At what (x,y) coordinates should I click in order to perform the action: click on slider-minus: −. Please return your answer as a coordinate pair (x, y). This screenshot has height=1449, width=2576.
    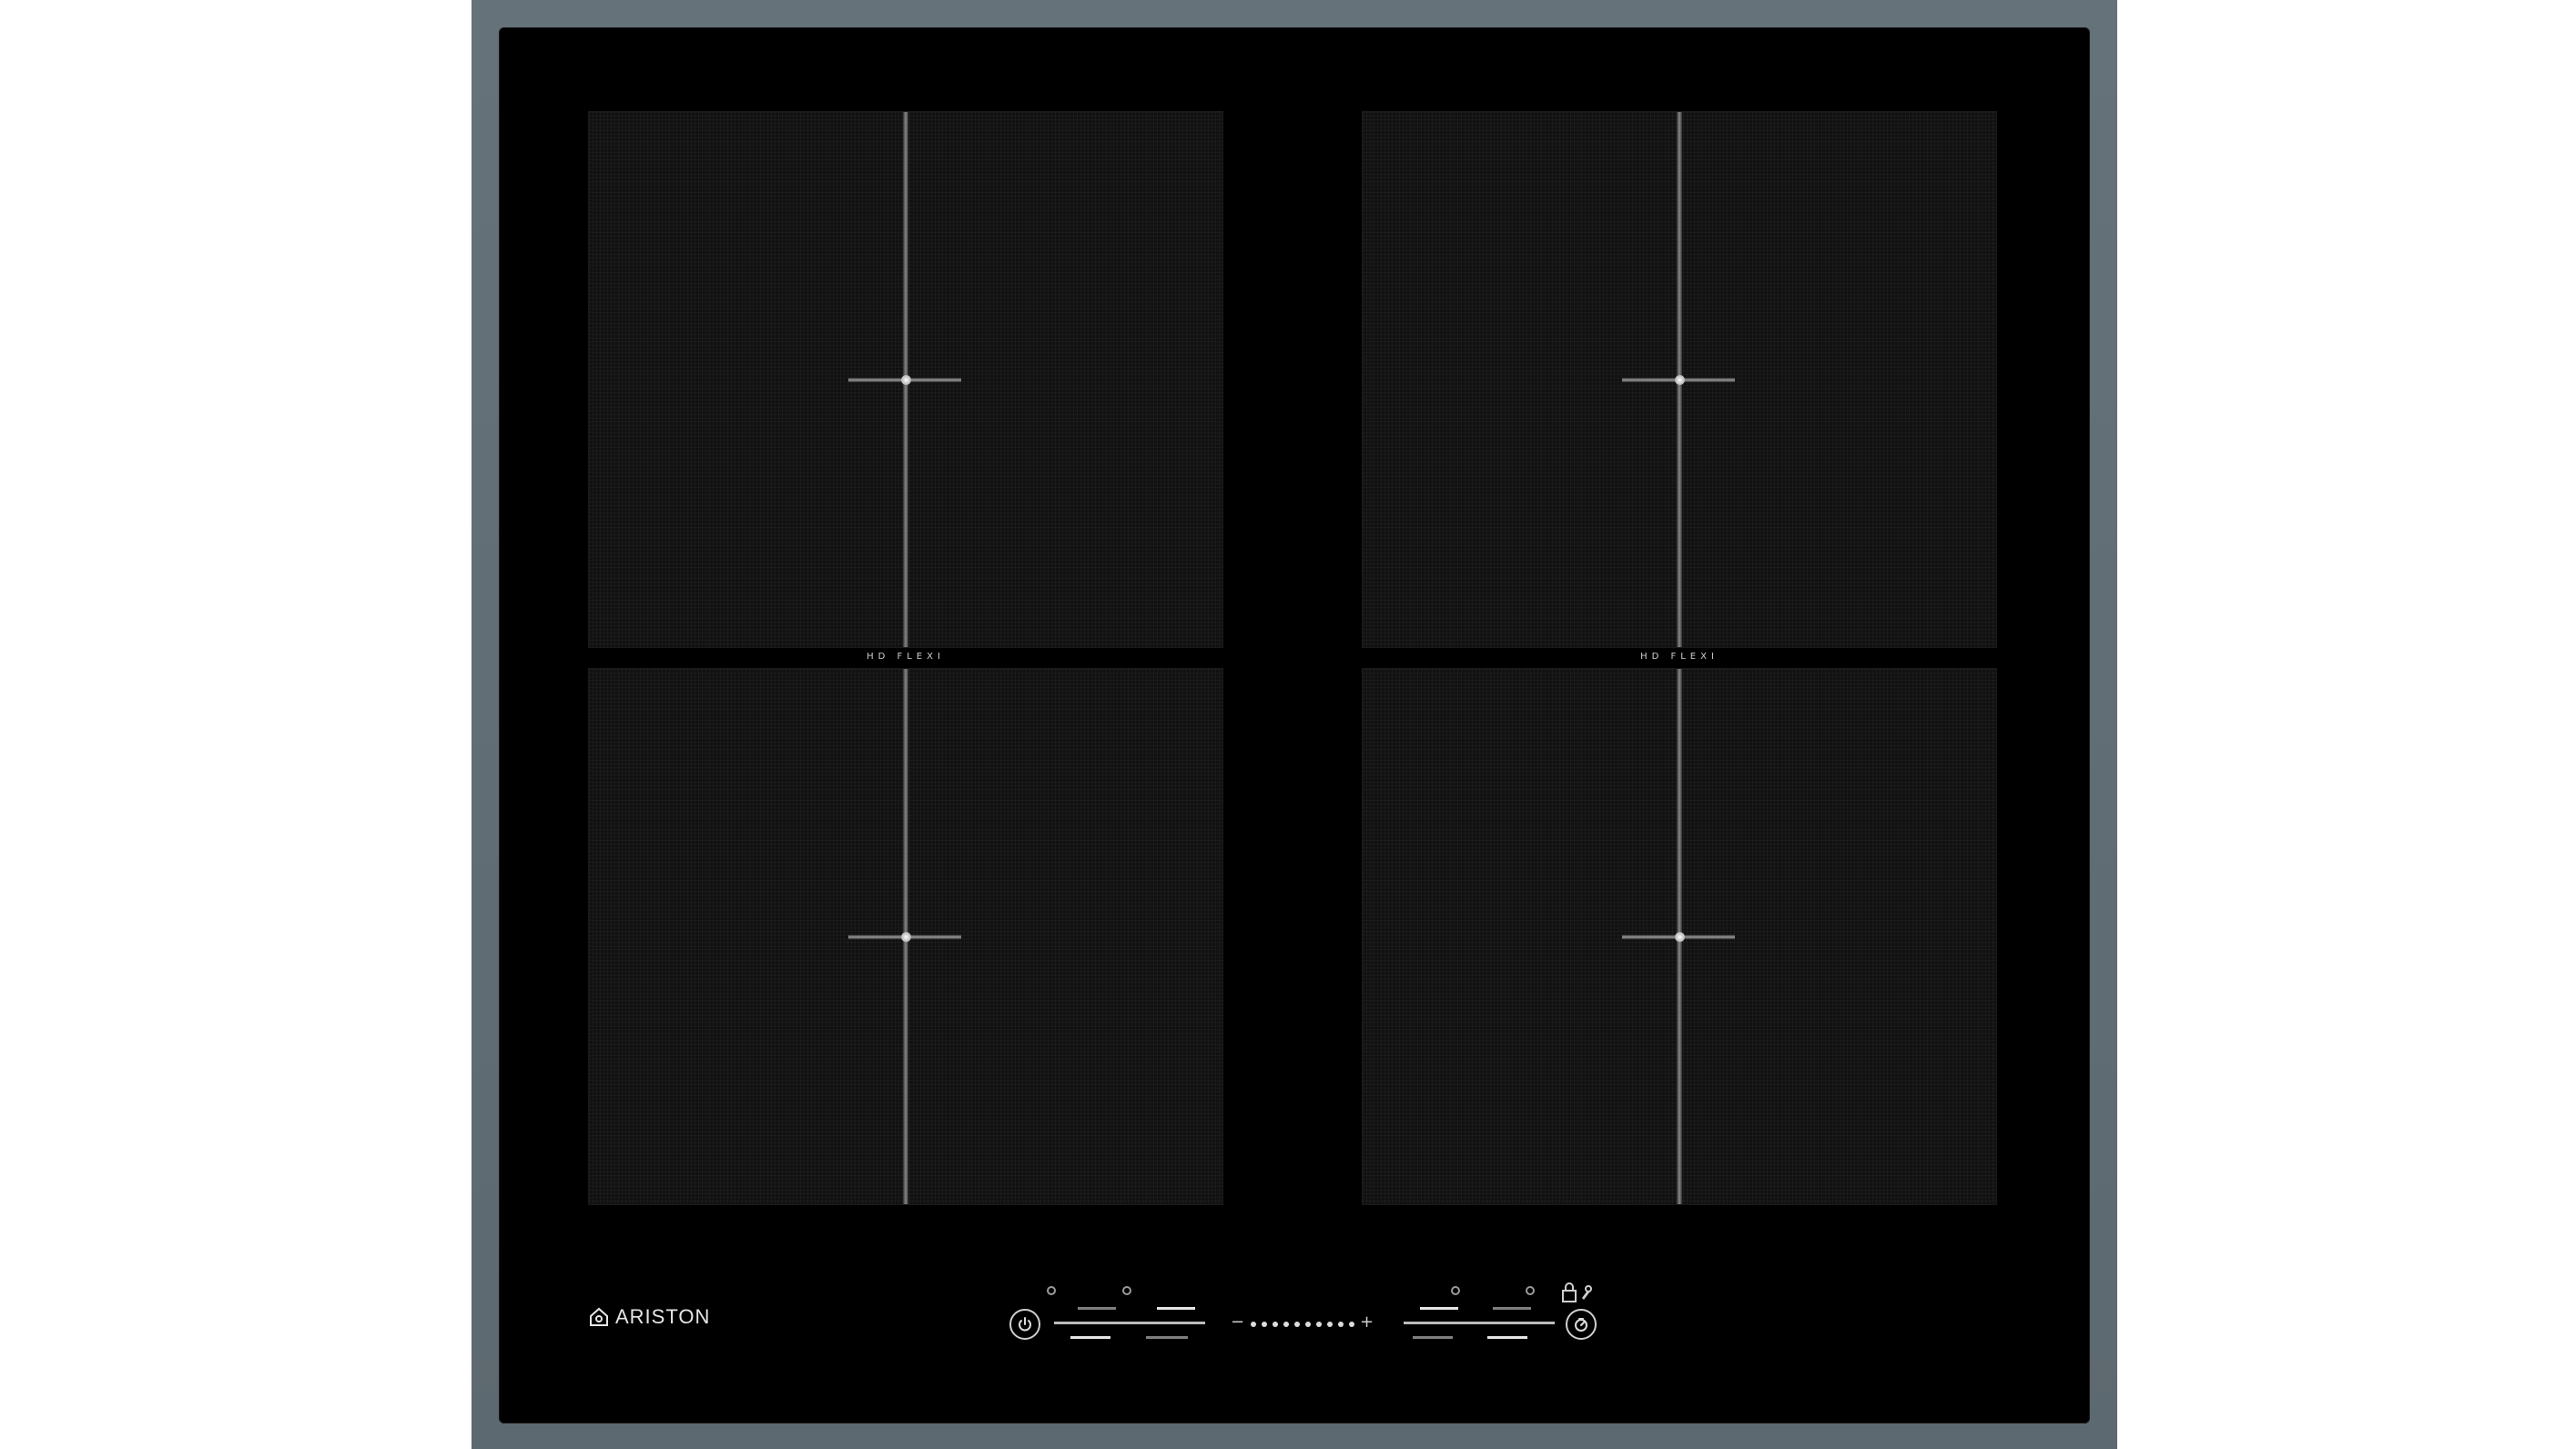
    Looking at the image, I should click on (1237, 1322).